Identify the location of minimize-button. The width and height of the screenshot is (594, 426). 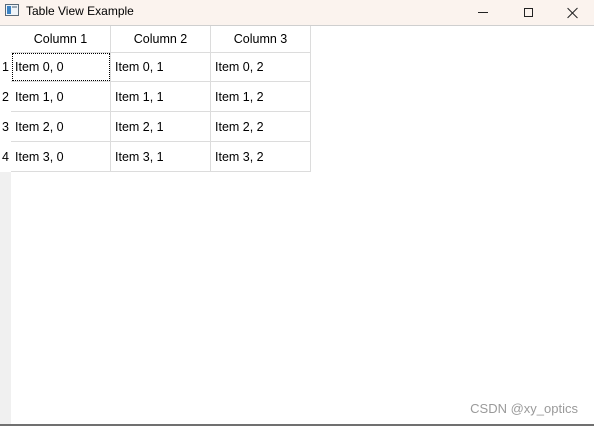
(483, 12).